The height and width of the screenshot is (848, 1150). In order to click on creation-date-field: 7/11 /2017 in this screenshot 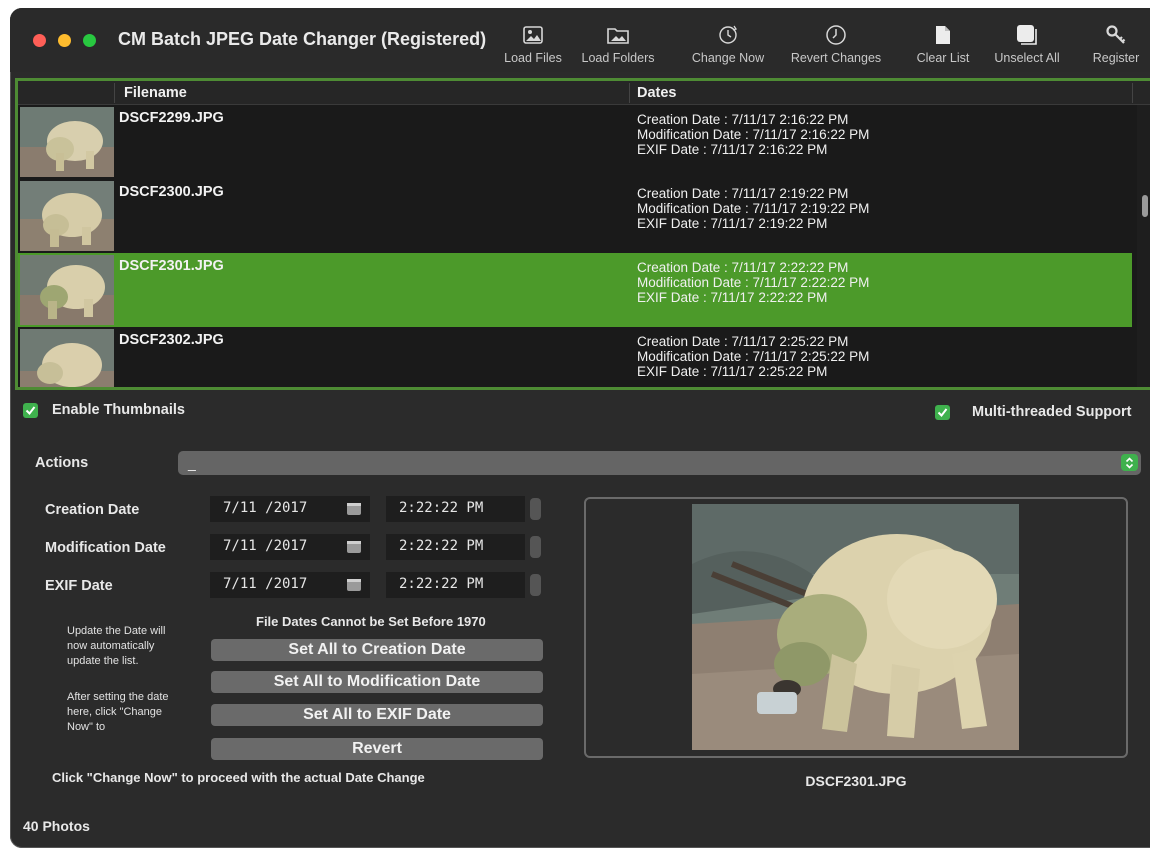, I will do `click(290, 509)`.